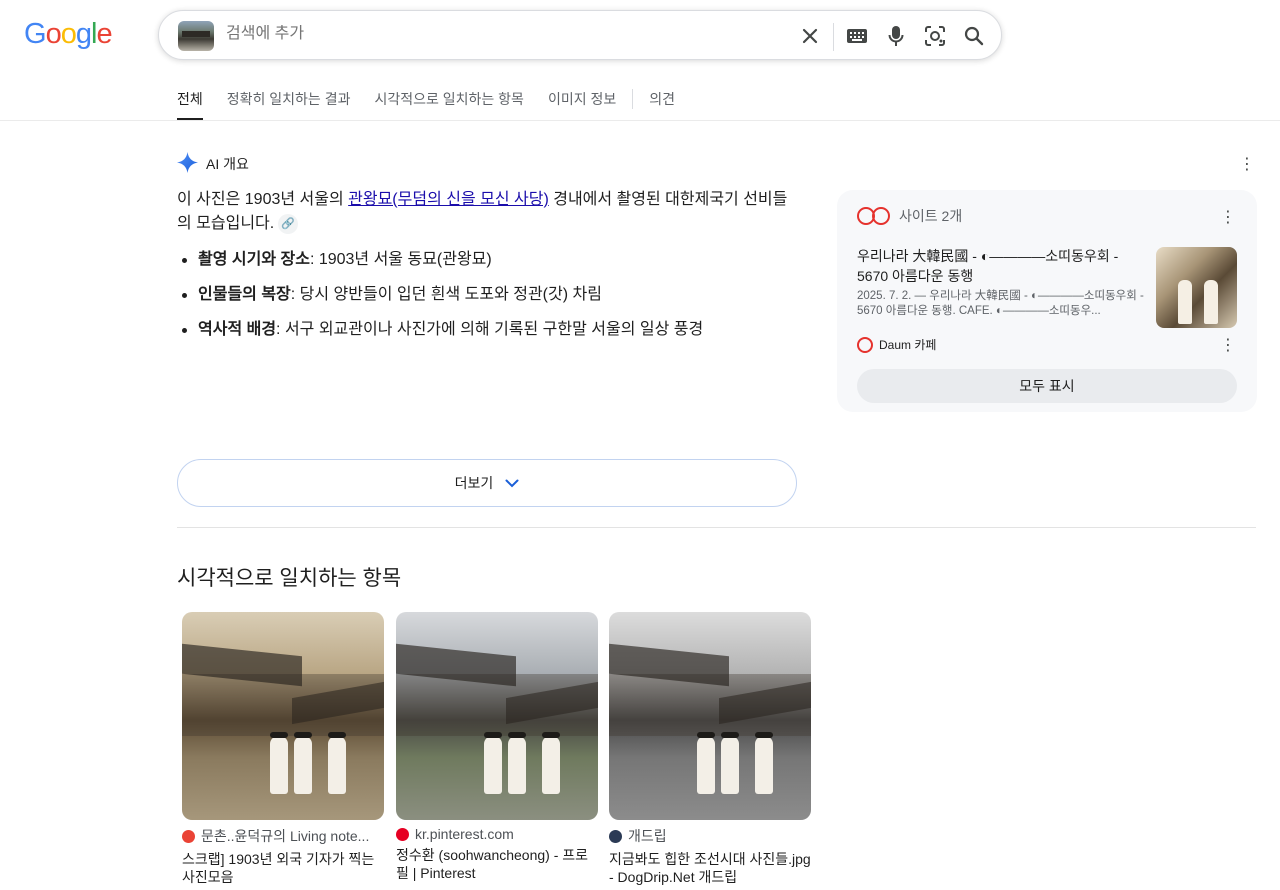  What do you see at coordinates (188, 836) in the screenshot?
I see `site-favicon-icon` at bounding box center [188, 836].